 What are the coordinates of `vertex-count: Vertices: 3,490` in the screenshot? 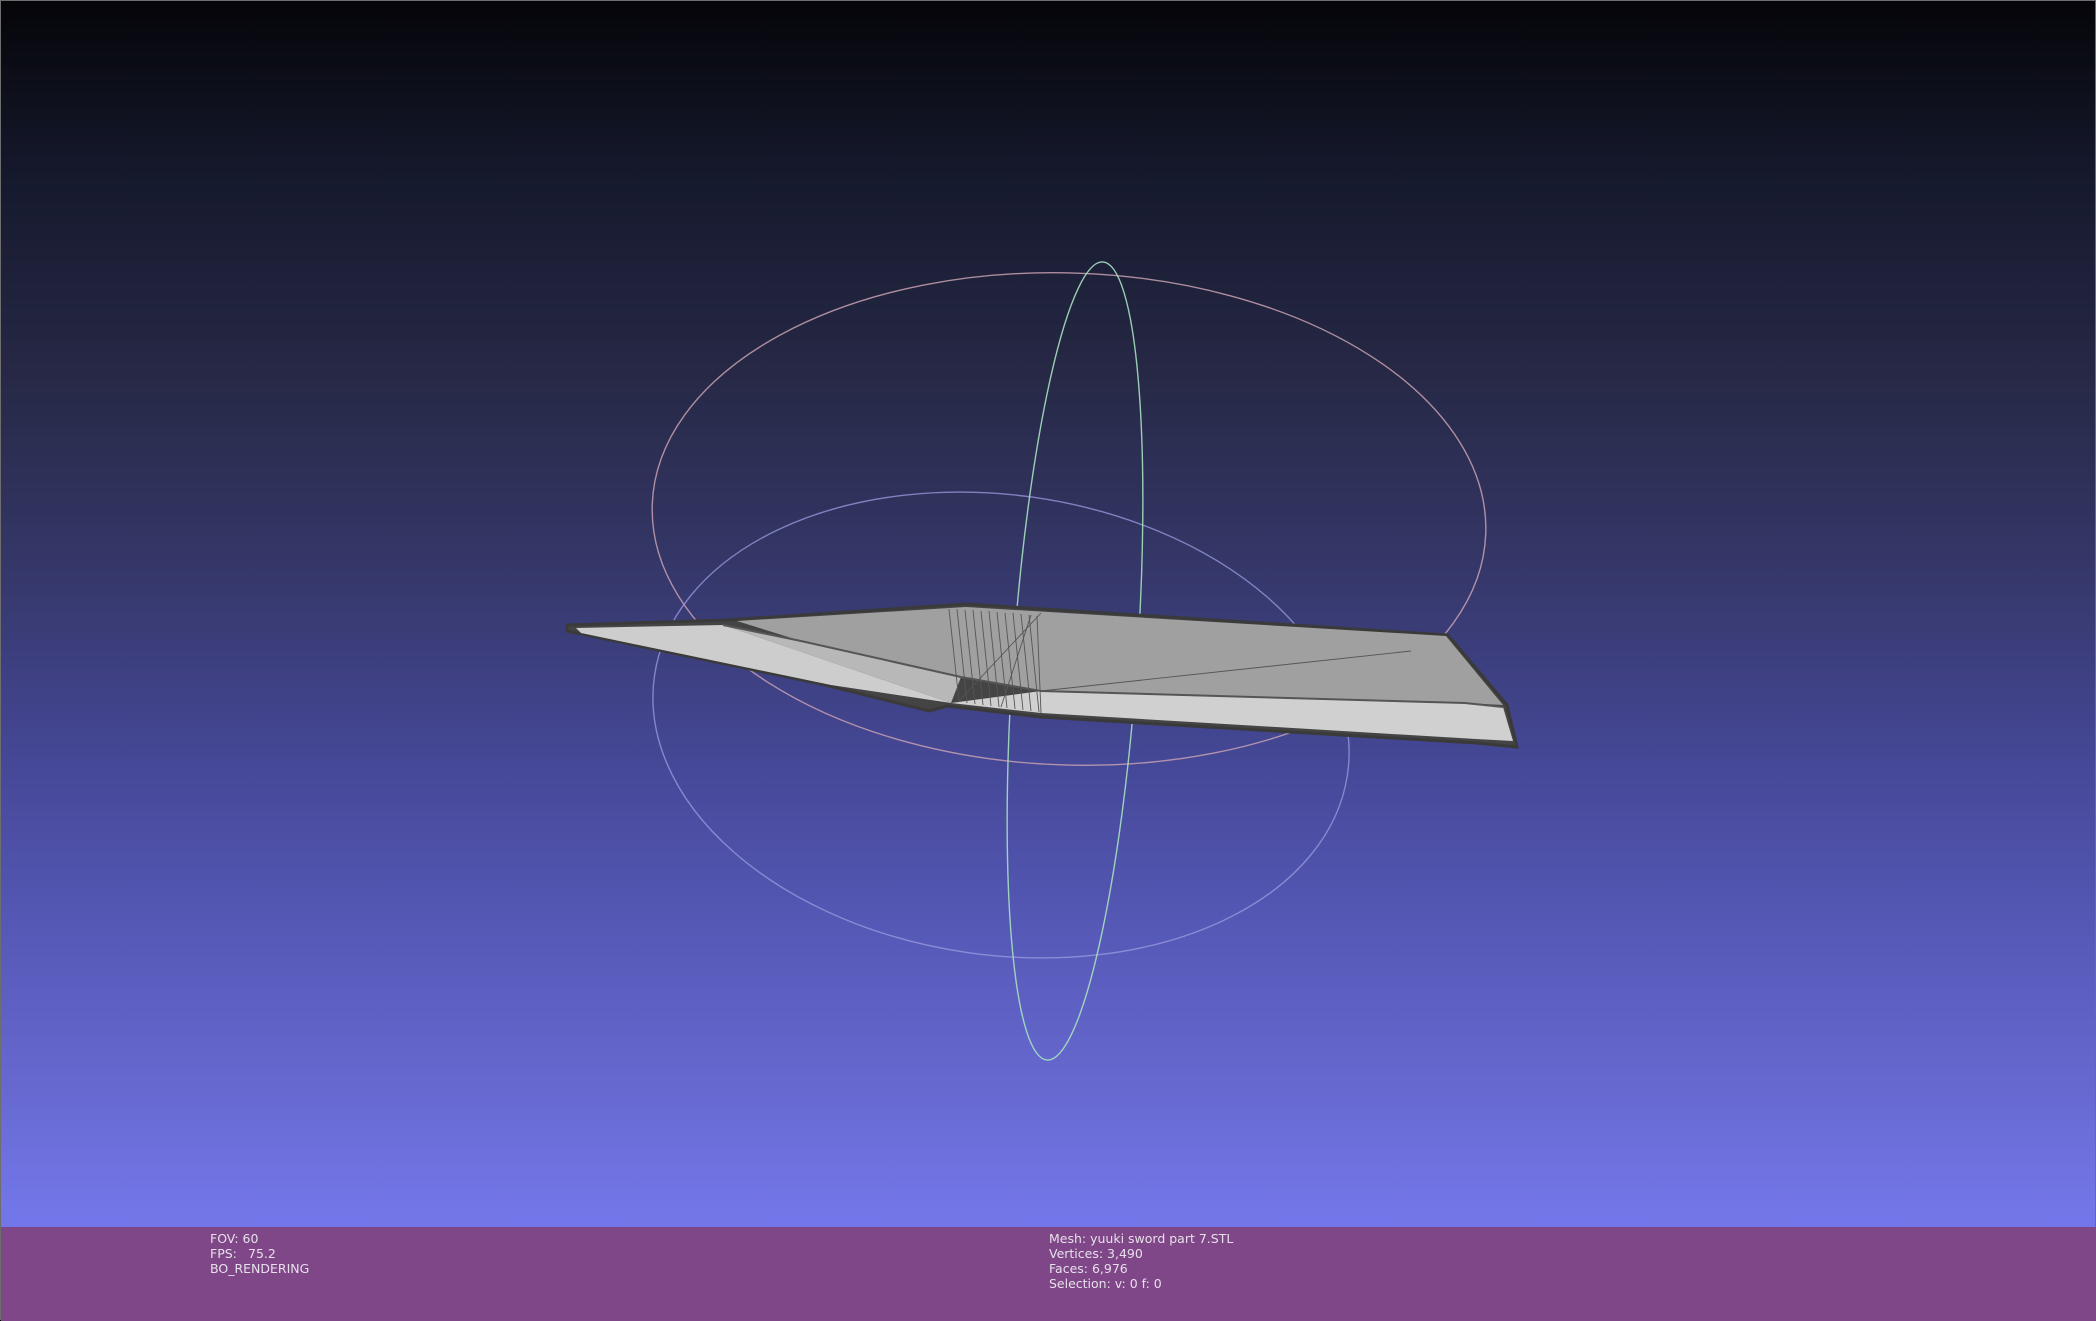 It's located at (1096, 1253).